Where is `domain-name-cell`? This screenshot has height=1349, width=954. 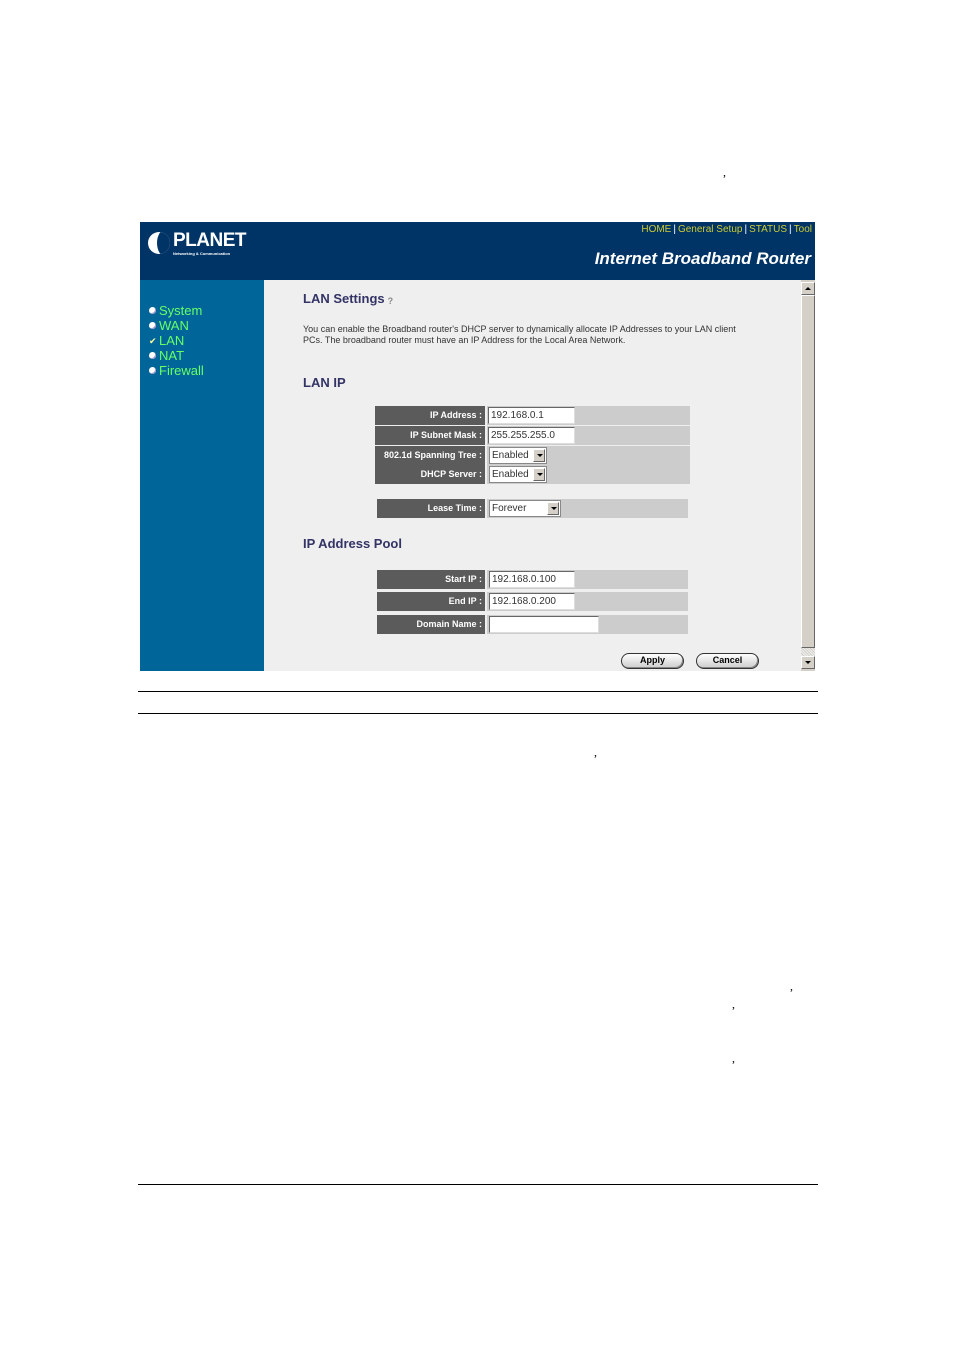
domain-name-cell is located at coordinates (587, 624).